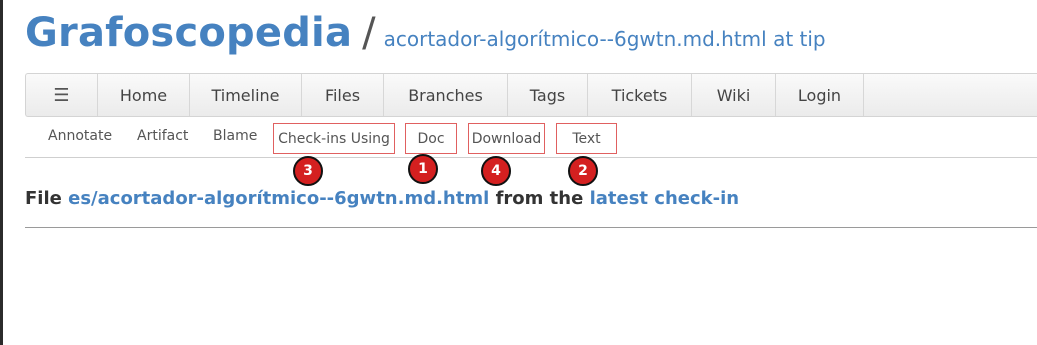 The image size is (1037, 345). What do you see at coordinates (43, 198) in the screenshot?
I see `file-prefix: File` at bounding box center [43, 198].